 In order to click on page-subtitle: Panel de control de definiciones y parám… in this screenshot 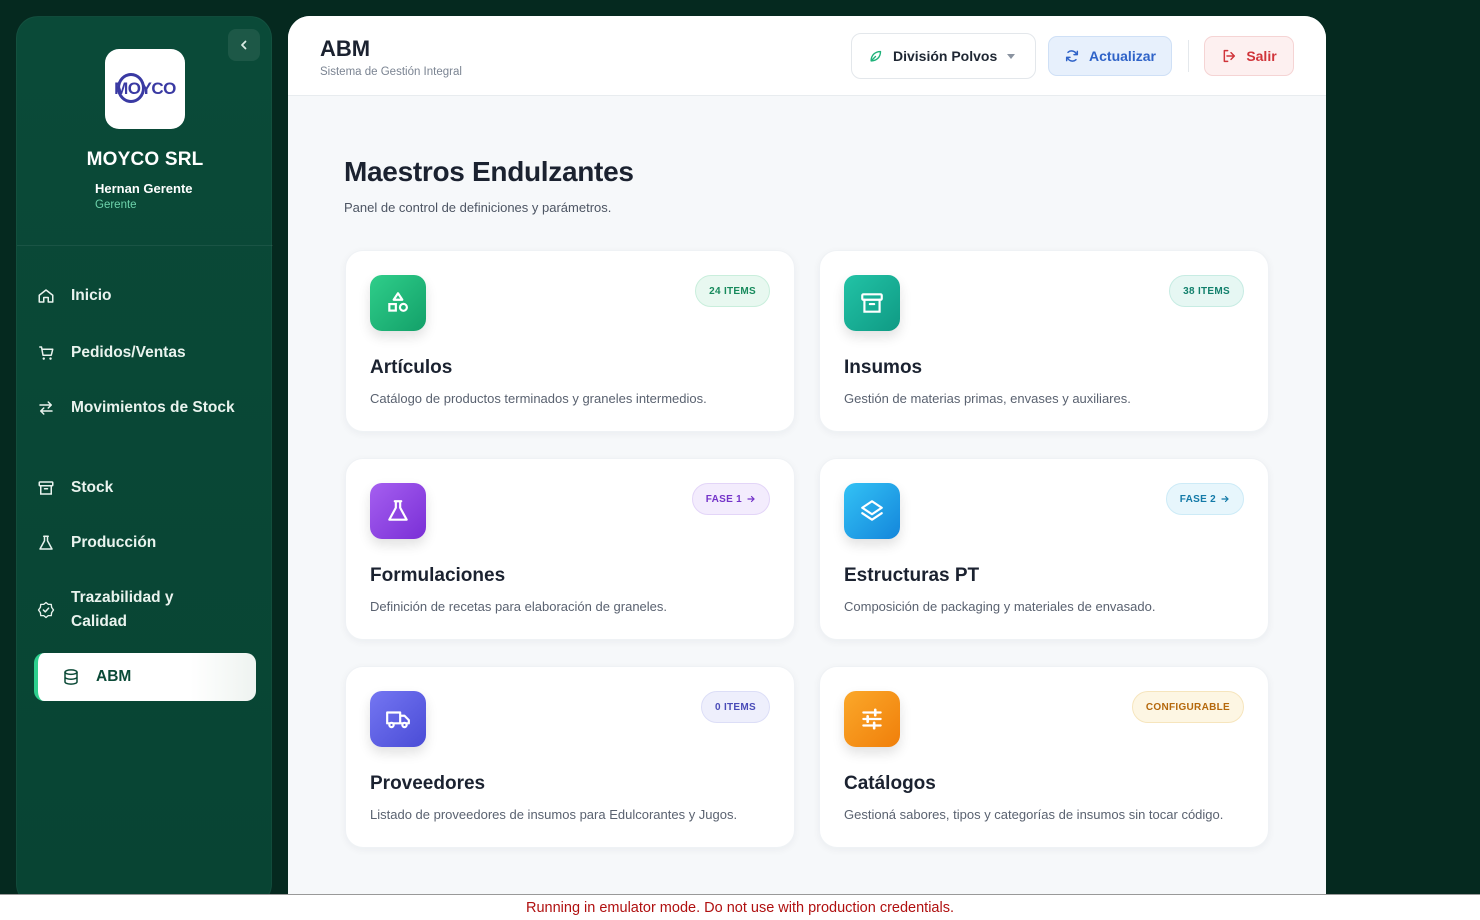, I will do `click(478, 207)`.